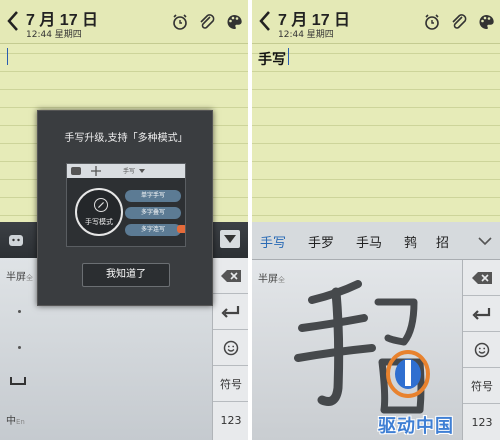 This screenshot has height=440, width=500. I want to click on handwriting-preview-image: 手写 手写模式 单字手写 多字叠写 多字连写, so click(126, 205).